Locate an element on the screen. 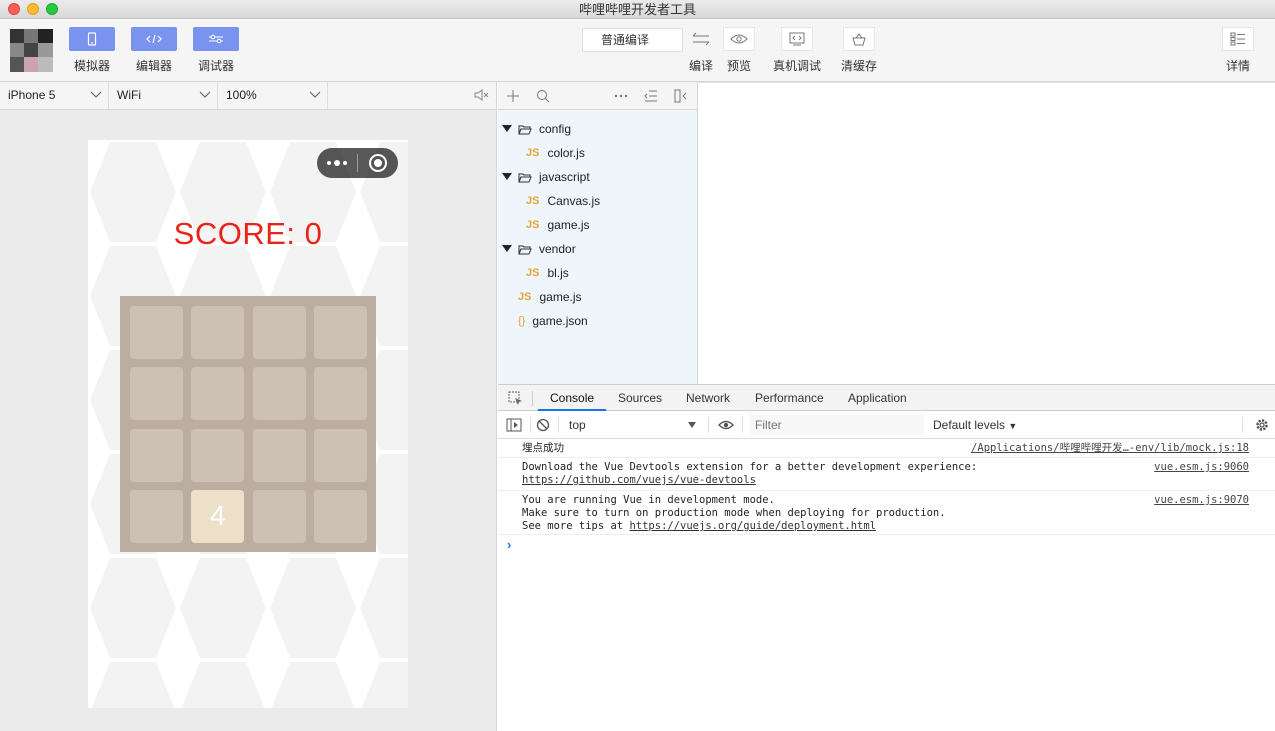 Image resolution: width=1275 pixels, height=731 pixels. log-source-link: vue.esm.js:9060 is located at coordinates (1201, 467).